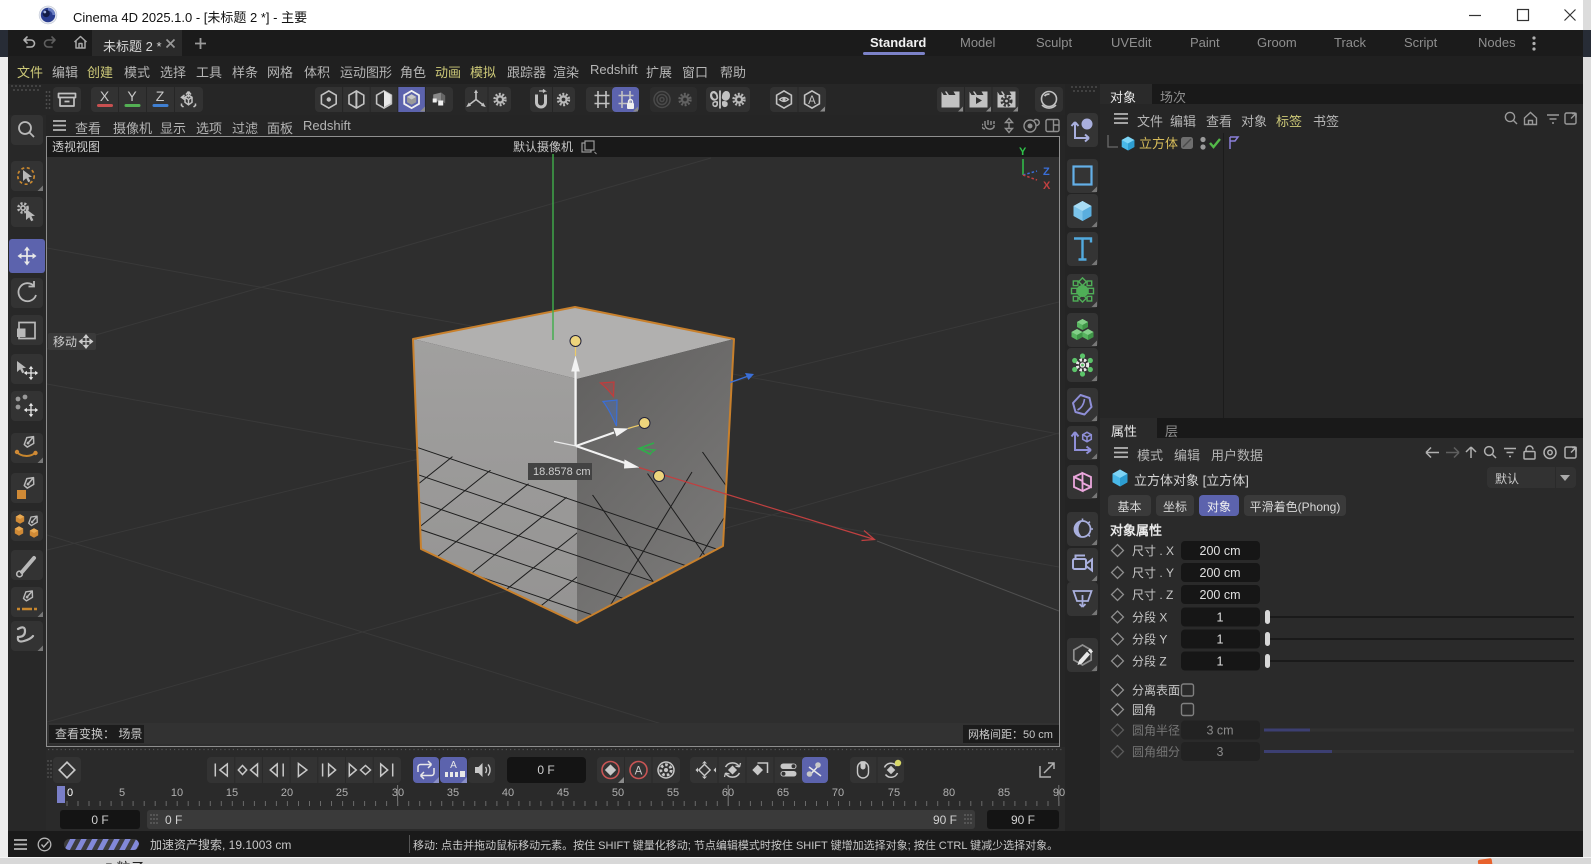 This screenshot has width=1591, height=864. What do you see at coordinates (70, 793) in the screenshot?
I see `svg-text: 0` at bounding box center [70, 793].